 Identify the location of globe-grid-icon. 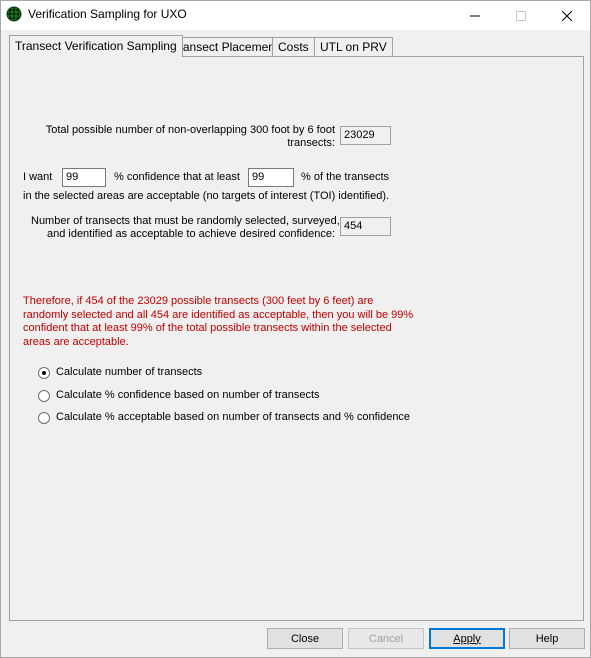
(14, 14).